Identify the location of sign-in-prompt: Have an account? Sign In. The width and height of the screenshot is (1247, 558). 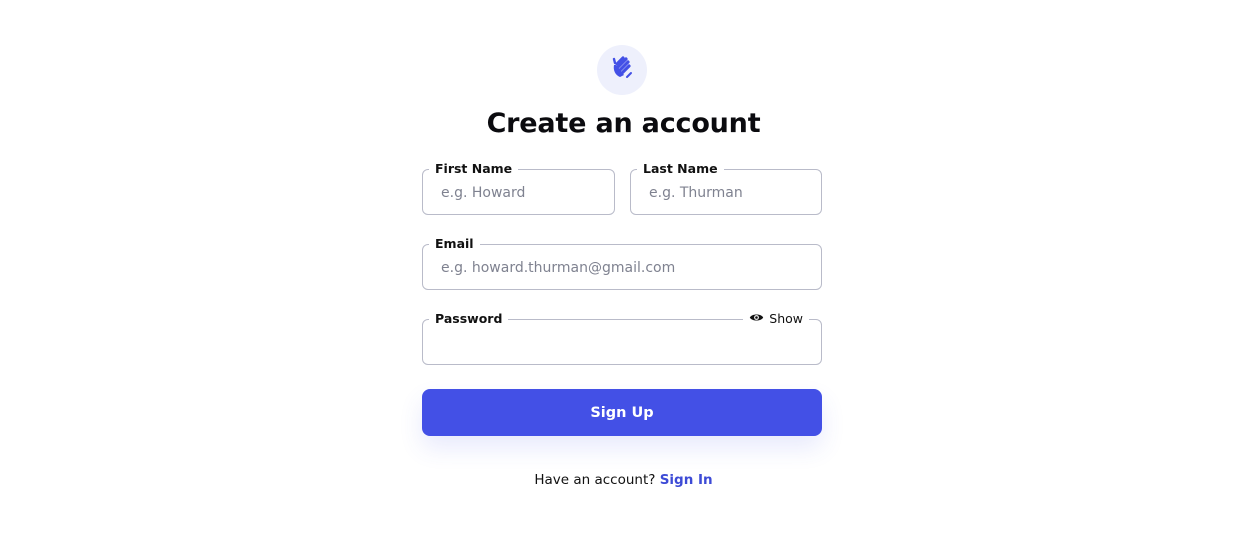
(623, 480).